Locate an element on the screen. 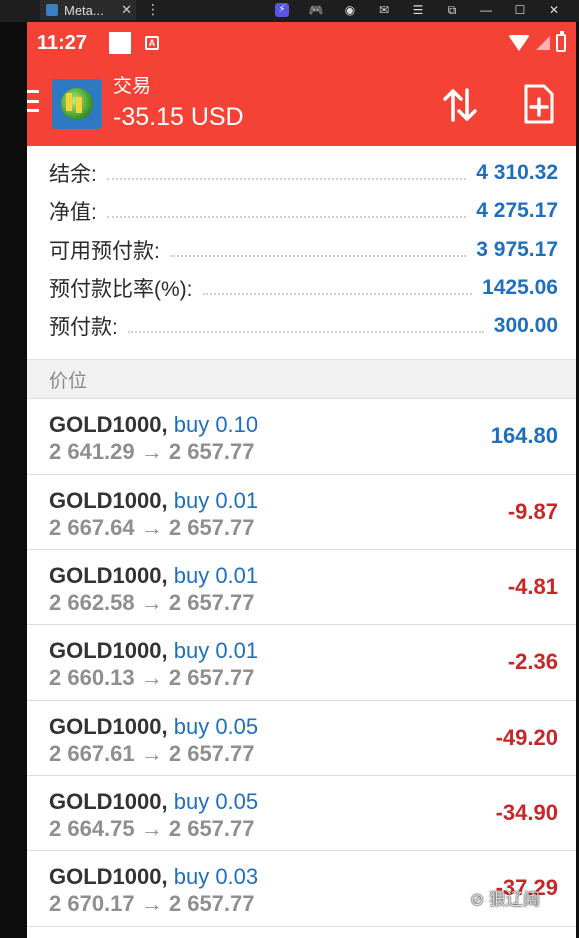 The height and width of the screenshot is (938, 579). balance-row: 结余: 4 310.32 is located at coordinates (303, 173).